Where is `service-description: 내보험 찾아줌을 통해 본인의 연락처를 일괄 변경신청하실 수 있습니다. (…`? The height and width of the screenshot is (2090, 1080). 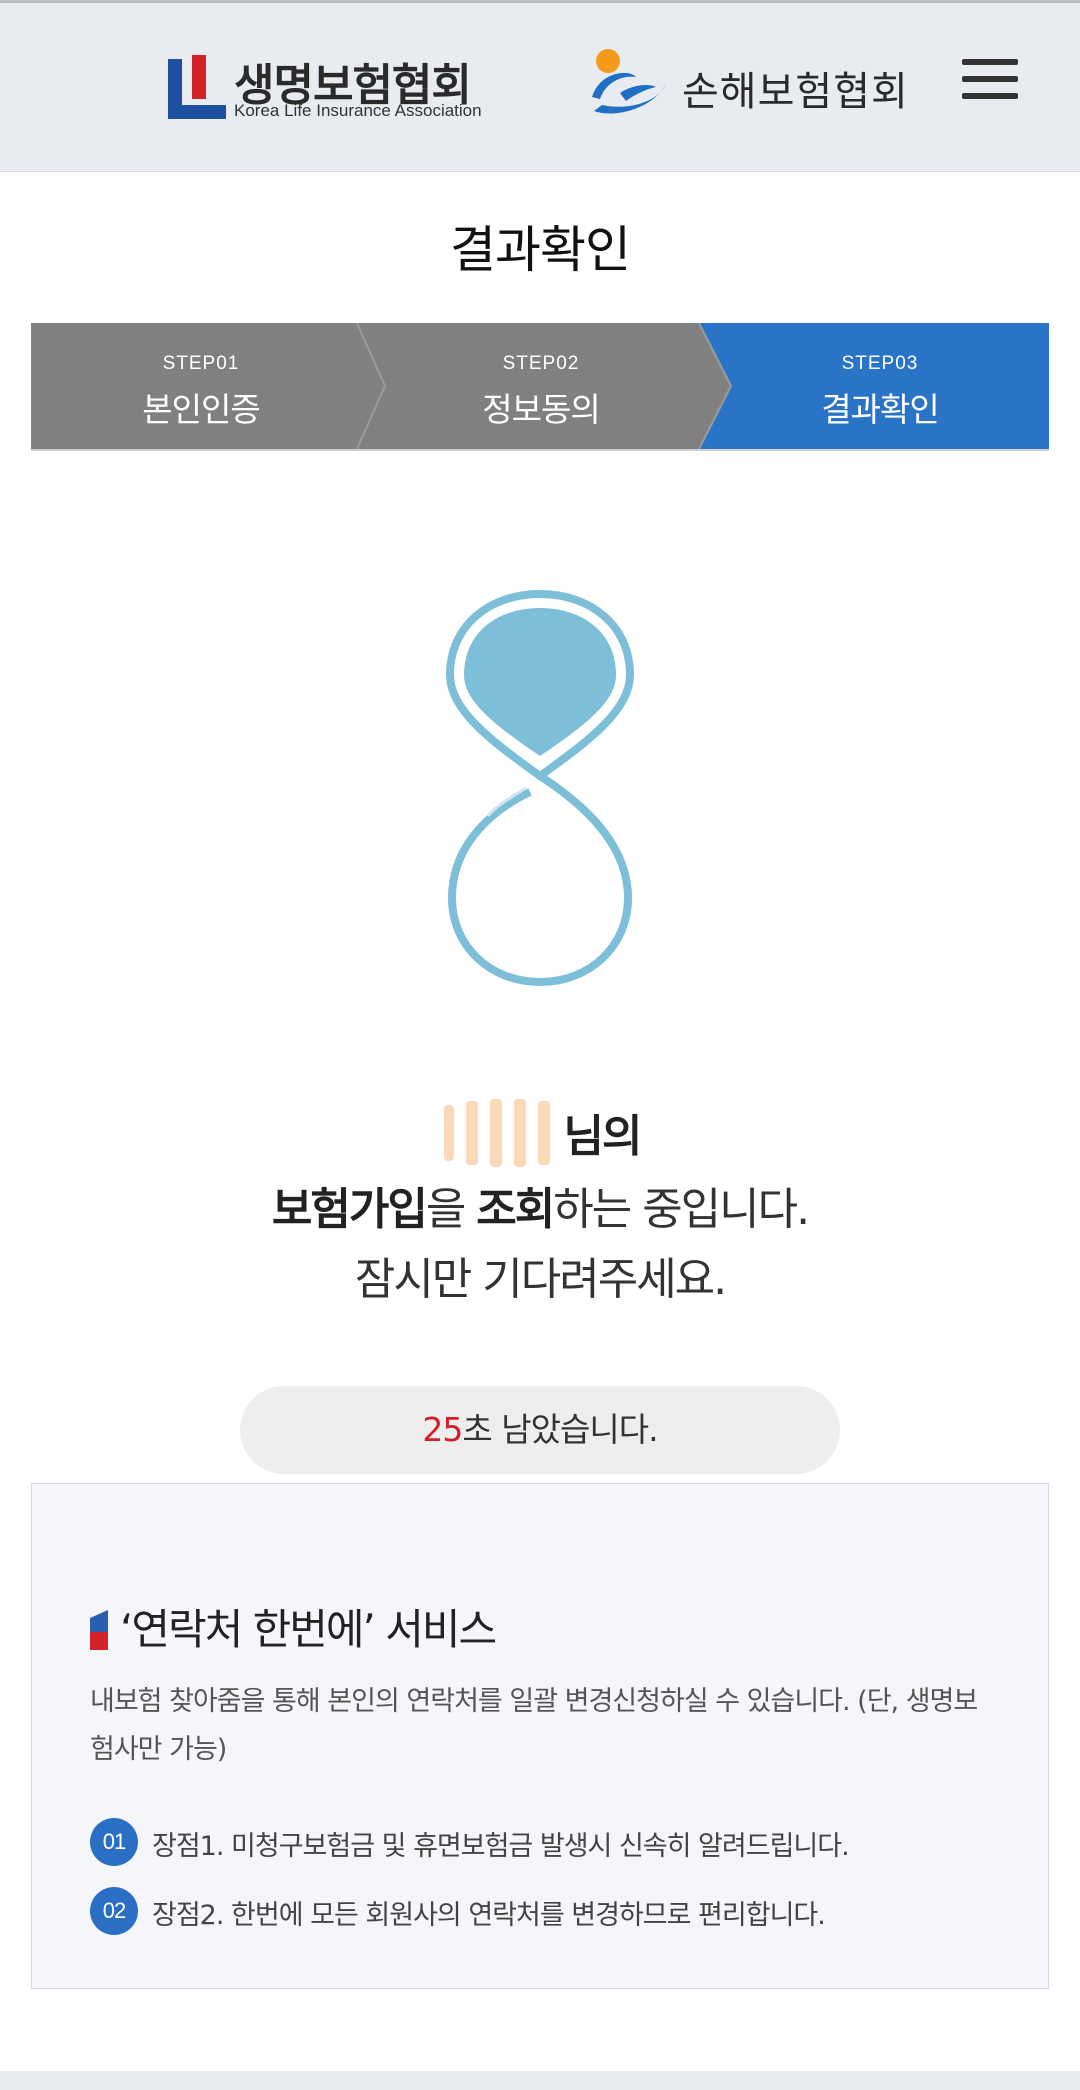 service-description: 내보험 찾아줌을 통해 본인의 연락처를 일괄 변경신청하실 수 있습니다. (… is located at coordinates (534, 1725).